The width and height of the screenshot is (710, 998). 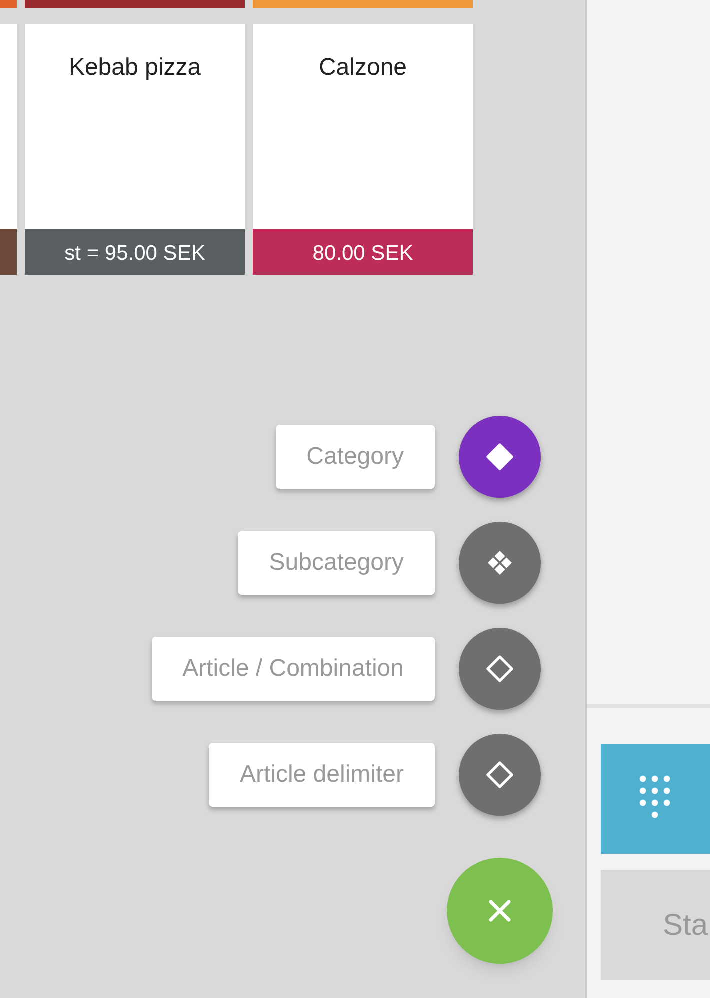 What do you see at coordinates (321, 775) in the screenshot?
I see `action-label: Article delimiter` at bounding box center [321, 775].